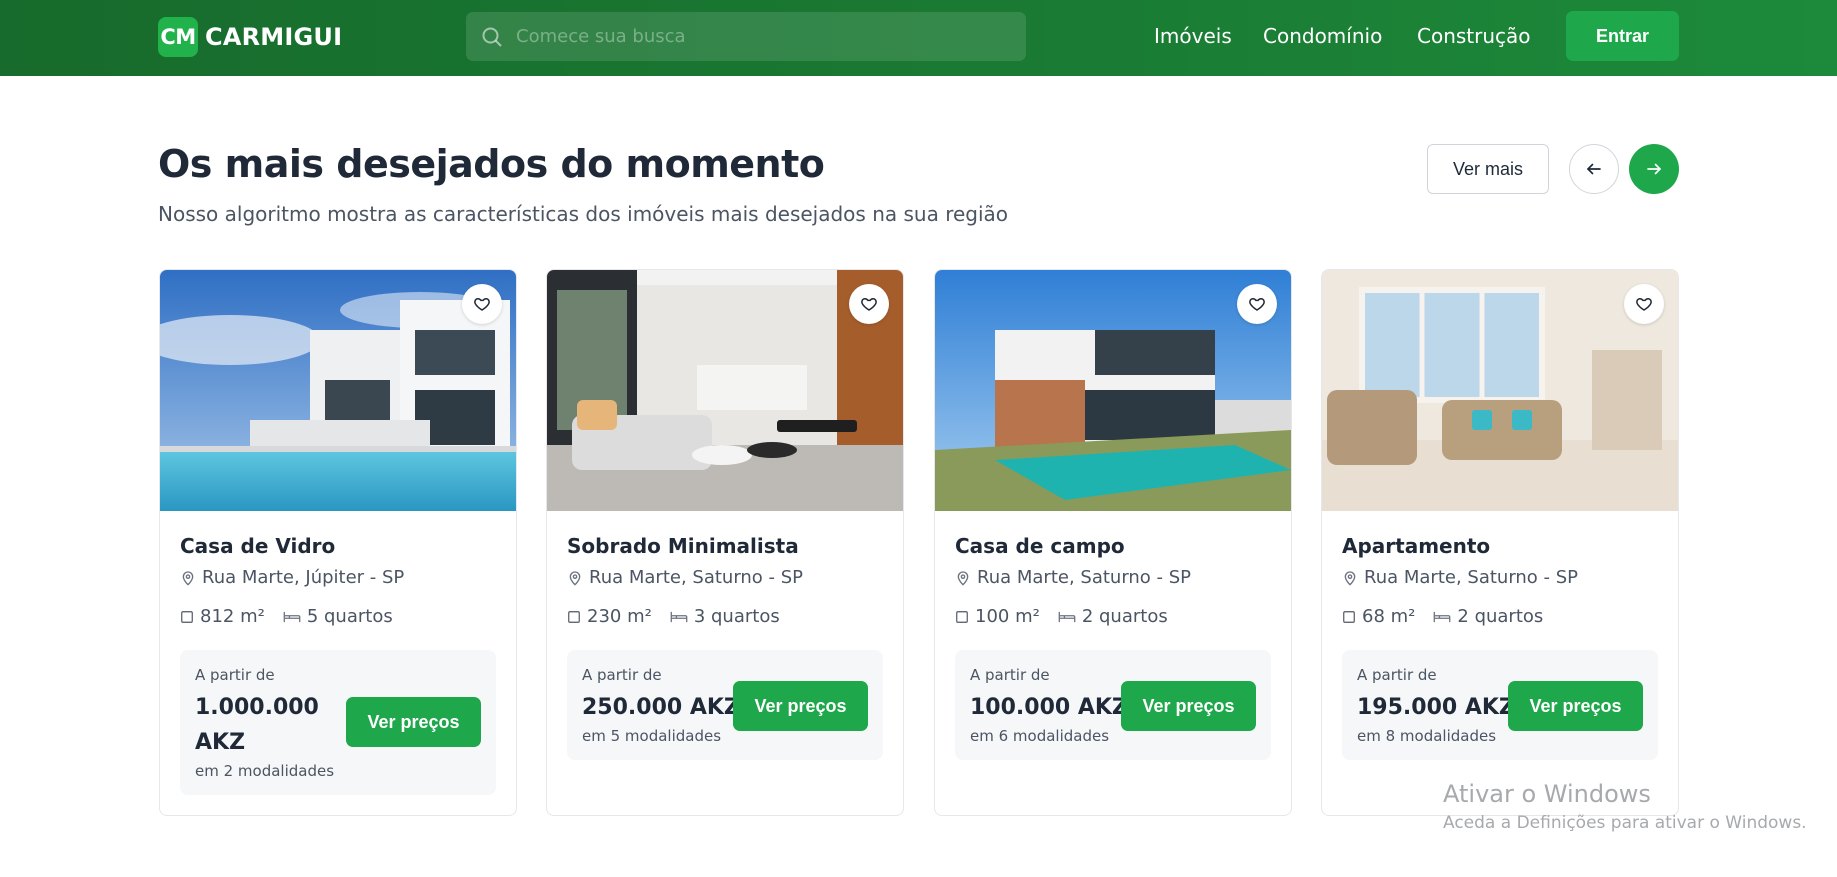  I want to click on area-feature: 812 m², so click(222, 616).